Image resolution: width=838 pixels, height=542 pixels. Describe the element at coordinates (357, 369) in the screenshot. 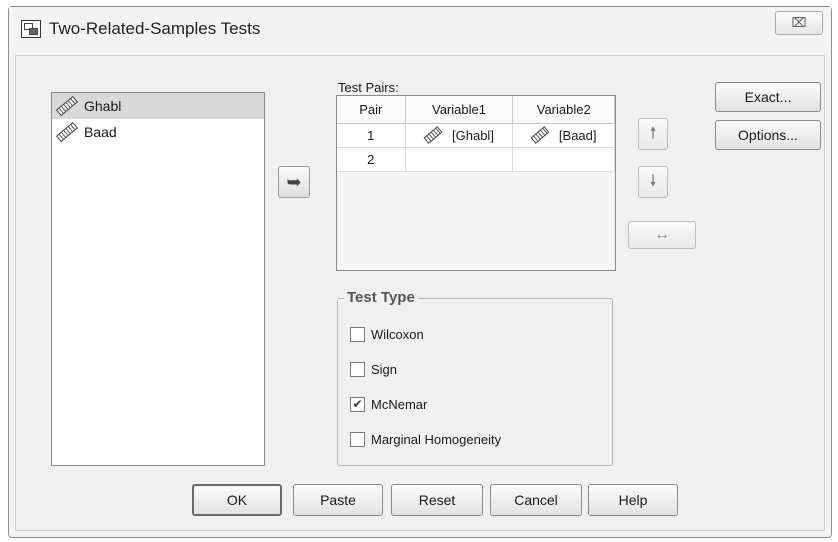

I see `sign-checkbox` at that location.